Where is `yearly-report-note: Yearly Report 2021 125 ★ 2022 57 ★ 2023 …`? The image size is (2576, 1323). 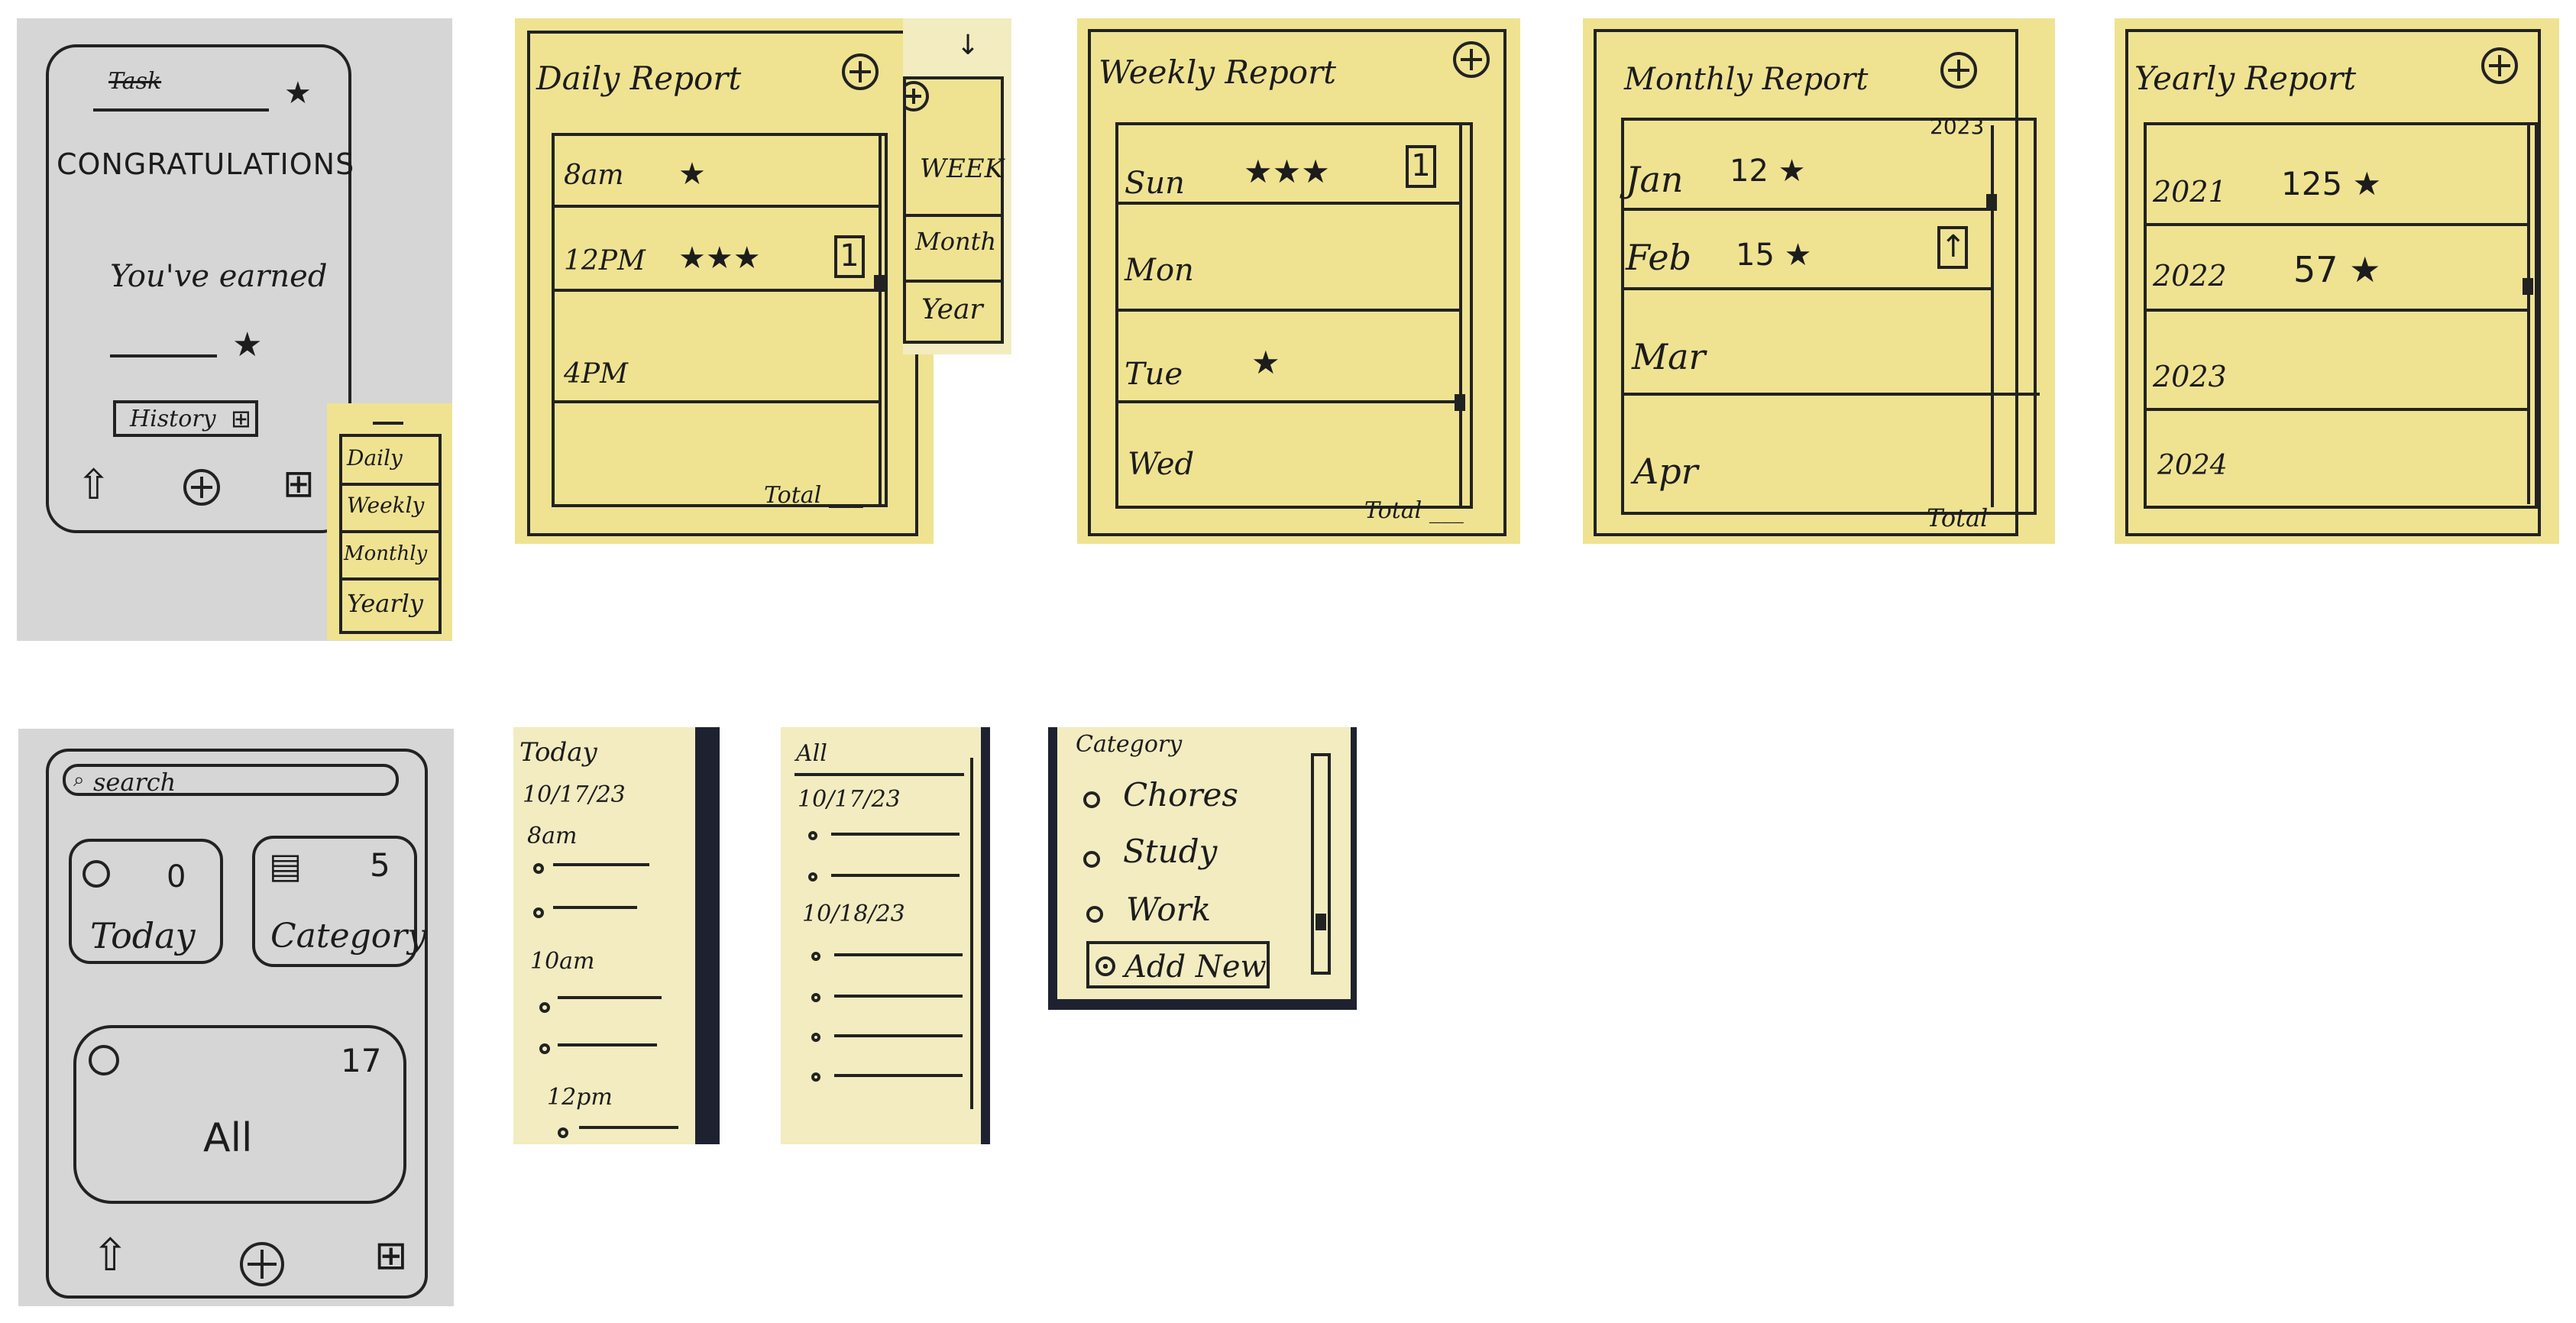
yearly-report-note: Yearly Report 2021 125 ★ 2022 57 ★ 2023 … is located at coordinates (2337, 281).